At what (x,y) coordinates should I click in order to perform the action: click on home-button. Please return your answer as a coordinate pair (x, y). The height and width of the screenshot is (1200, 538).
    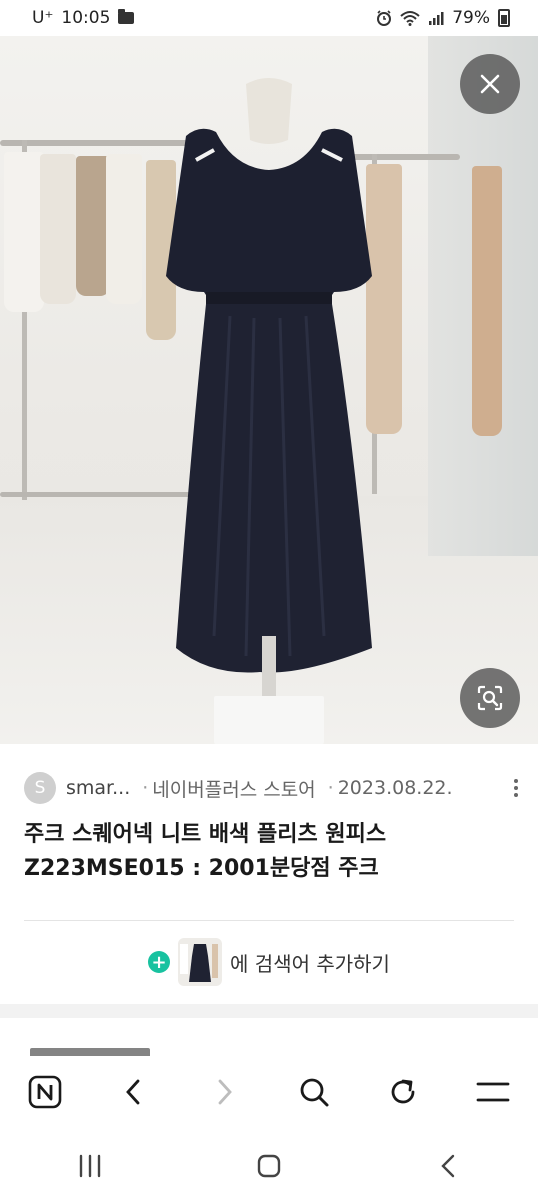
    Looking at the image, I should click on (269, 1166).